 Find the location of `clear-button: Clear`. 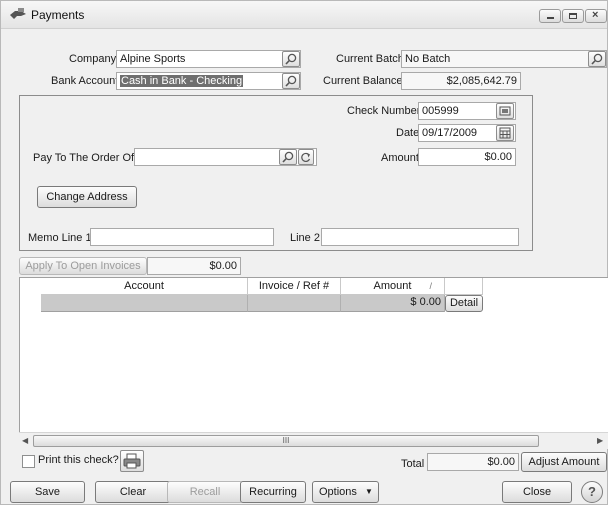

clear-button: Clear is located at coordinates (133, 492).